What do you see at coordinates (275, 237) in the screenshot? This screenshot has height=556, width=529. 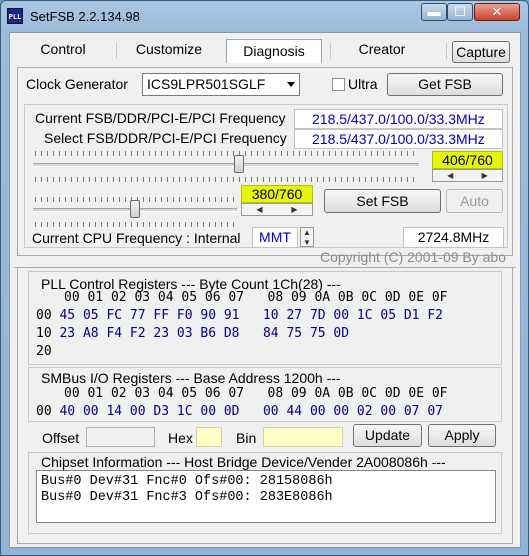 I see `cpu-source-value: MMT` at bounding box center [275, 237].